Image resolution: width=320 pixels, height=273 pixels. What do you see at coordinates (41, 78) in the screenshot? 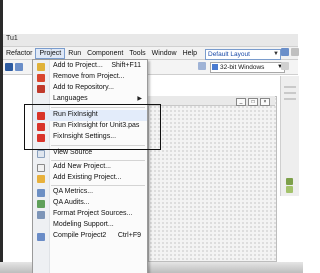
I see `remove-from-project-icon` at bounding box center [41, 78].